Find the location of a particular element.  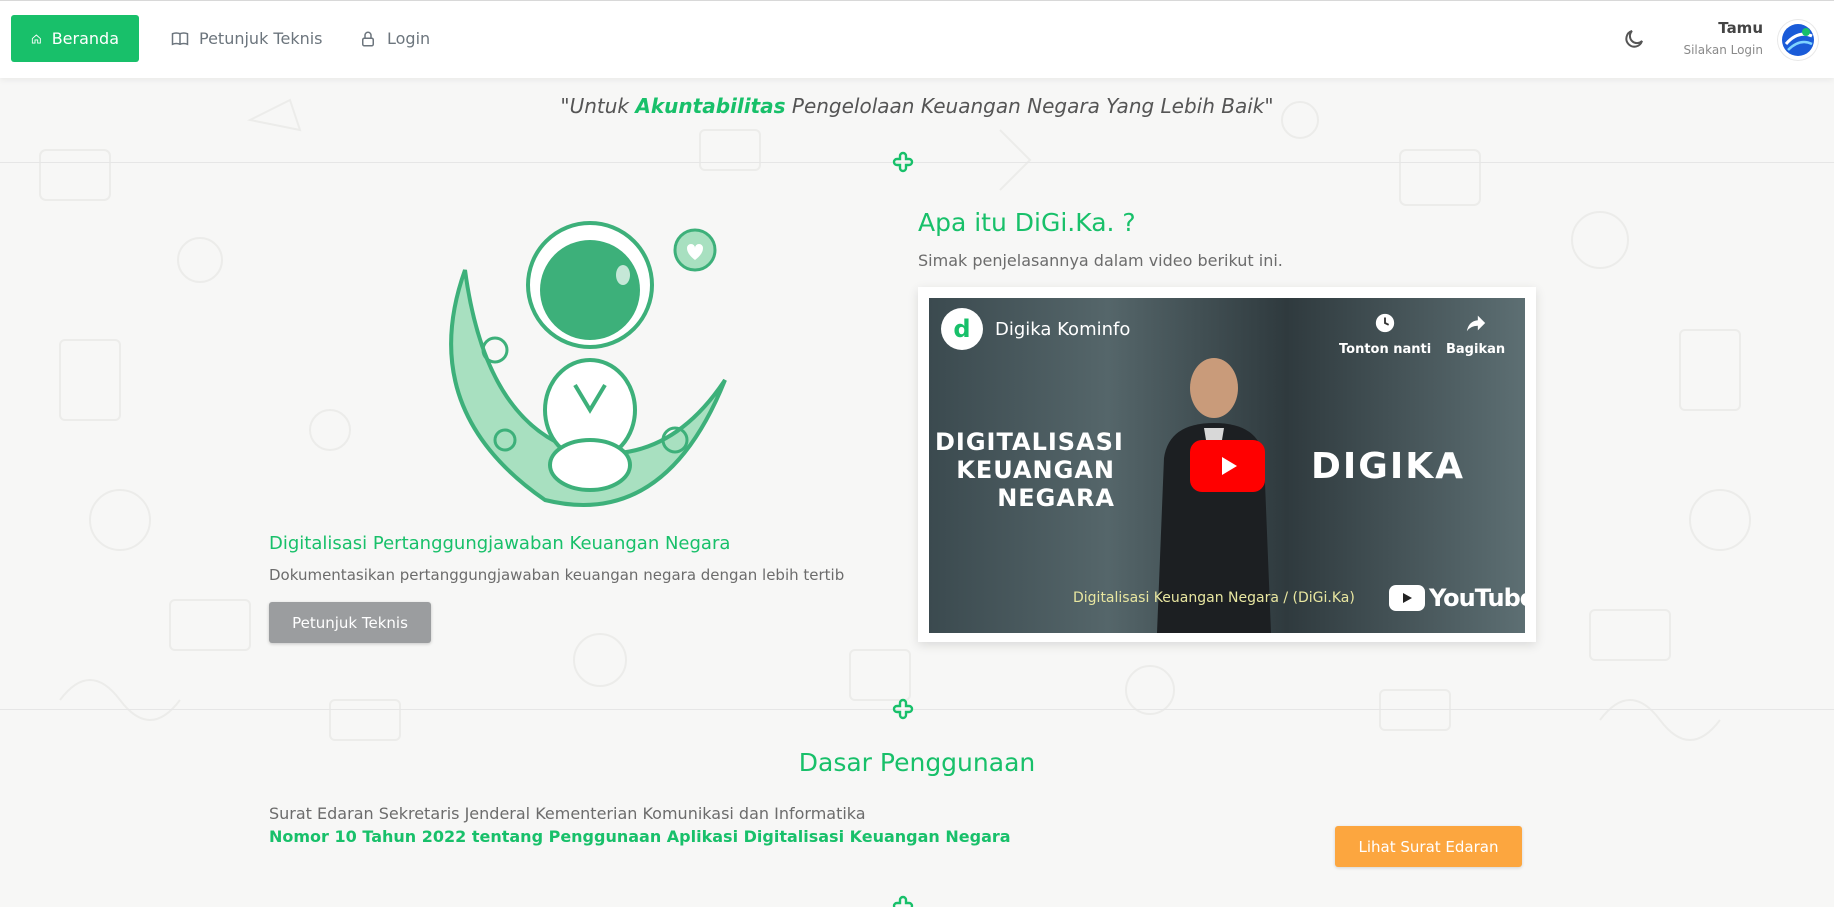

share-button: Bagikan is located at coordinates (1475, 334).